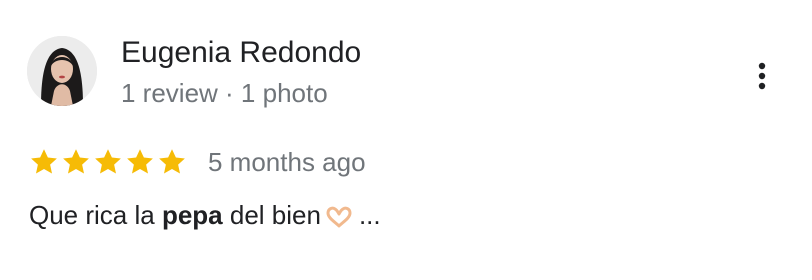  Describe the element at coordinates (339, 219) in the screenshot. I see `heart-hands-emoji` at that location.